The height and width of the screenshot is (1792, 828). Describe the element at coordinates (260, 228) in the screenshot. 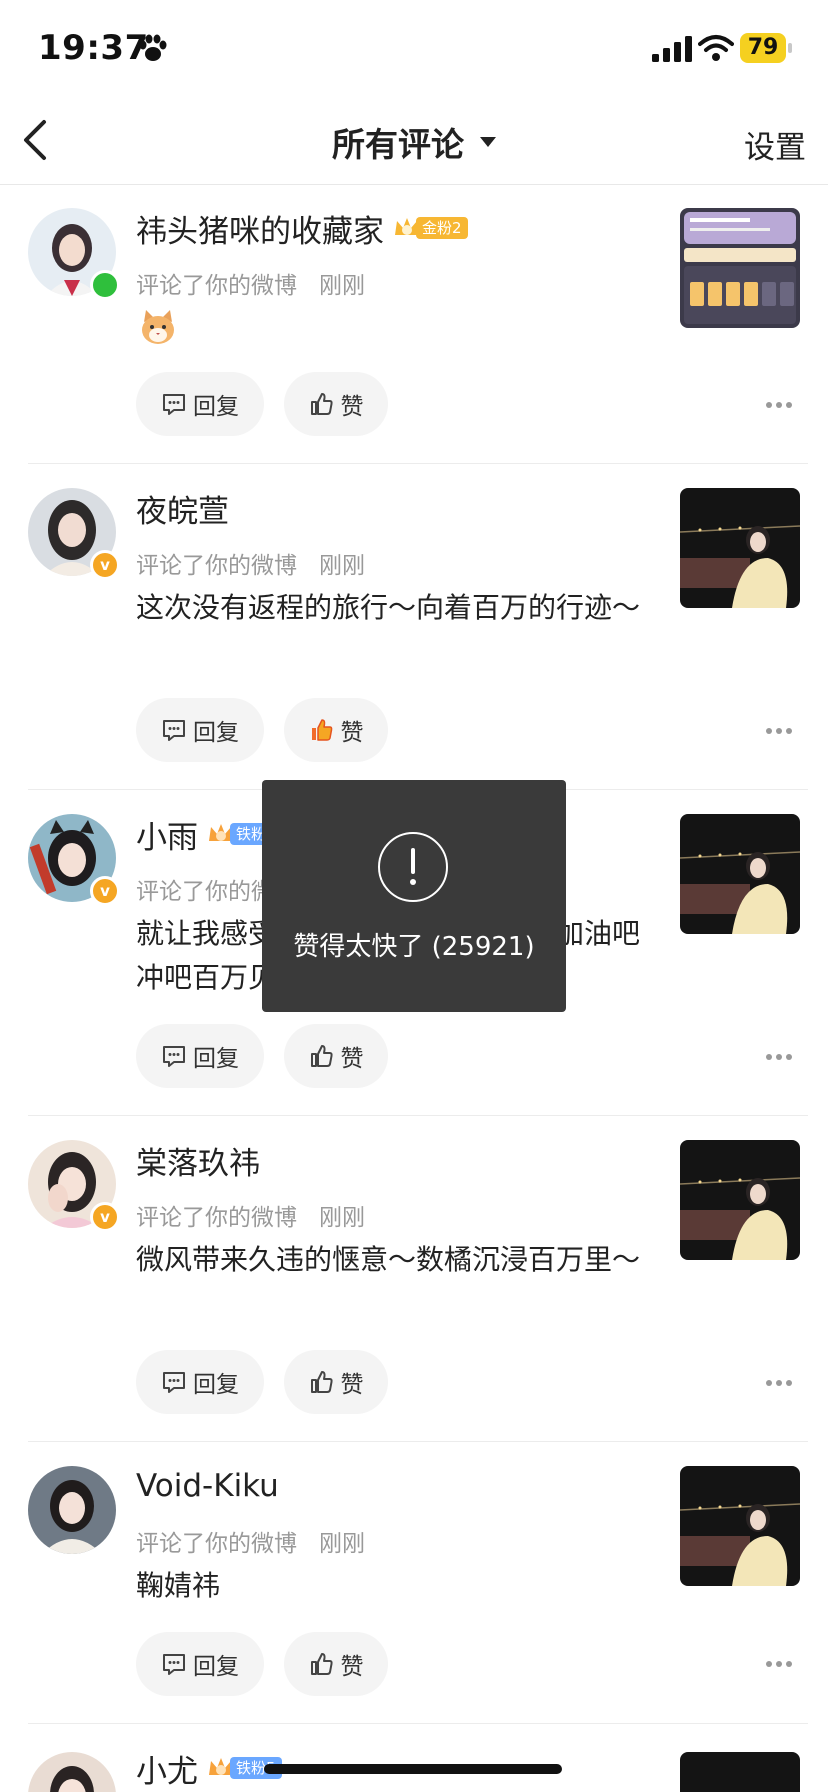

I see `commenter-name: 祎头猪咪的收藏家` at that location.